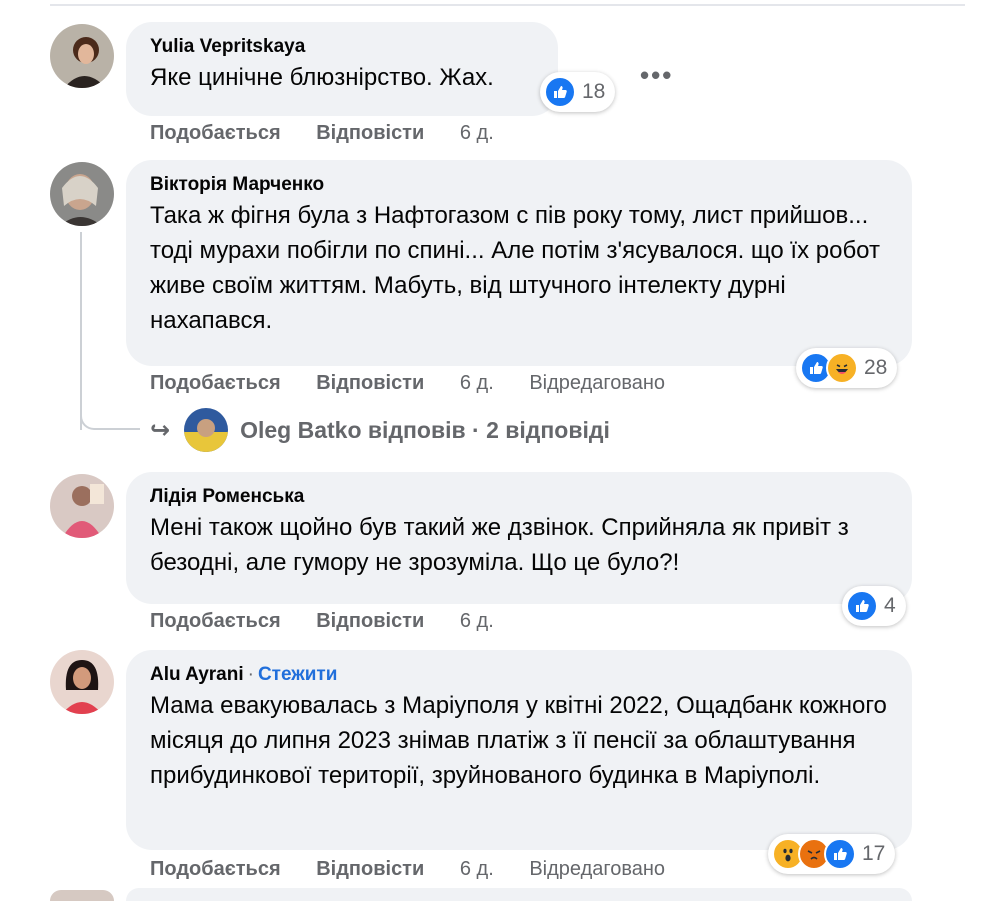  Describe the element at coordinates (594, 91) in the screenshot. I see `reaction-count: 18` at that location.